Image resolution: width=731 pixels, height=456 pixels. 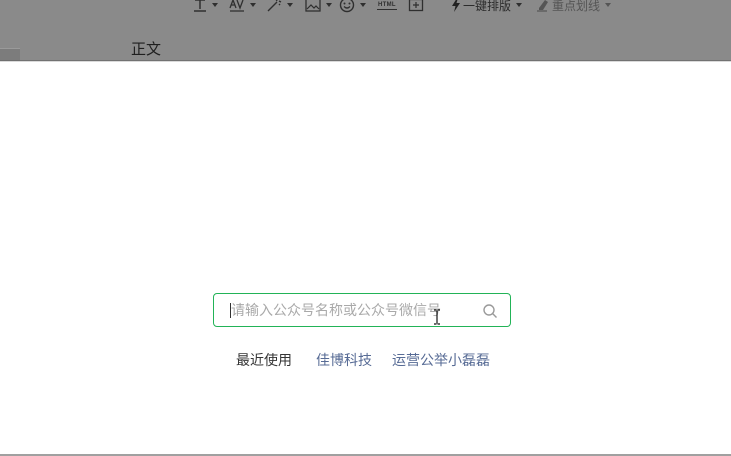 I want to click on kerning-button, so click(x=242, y=6).